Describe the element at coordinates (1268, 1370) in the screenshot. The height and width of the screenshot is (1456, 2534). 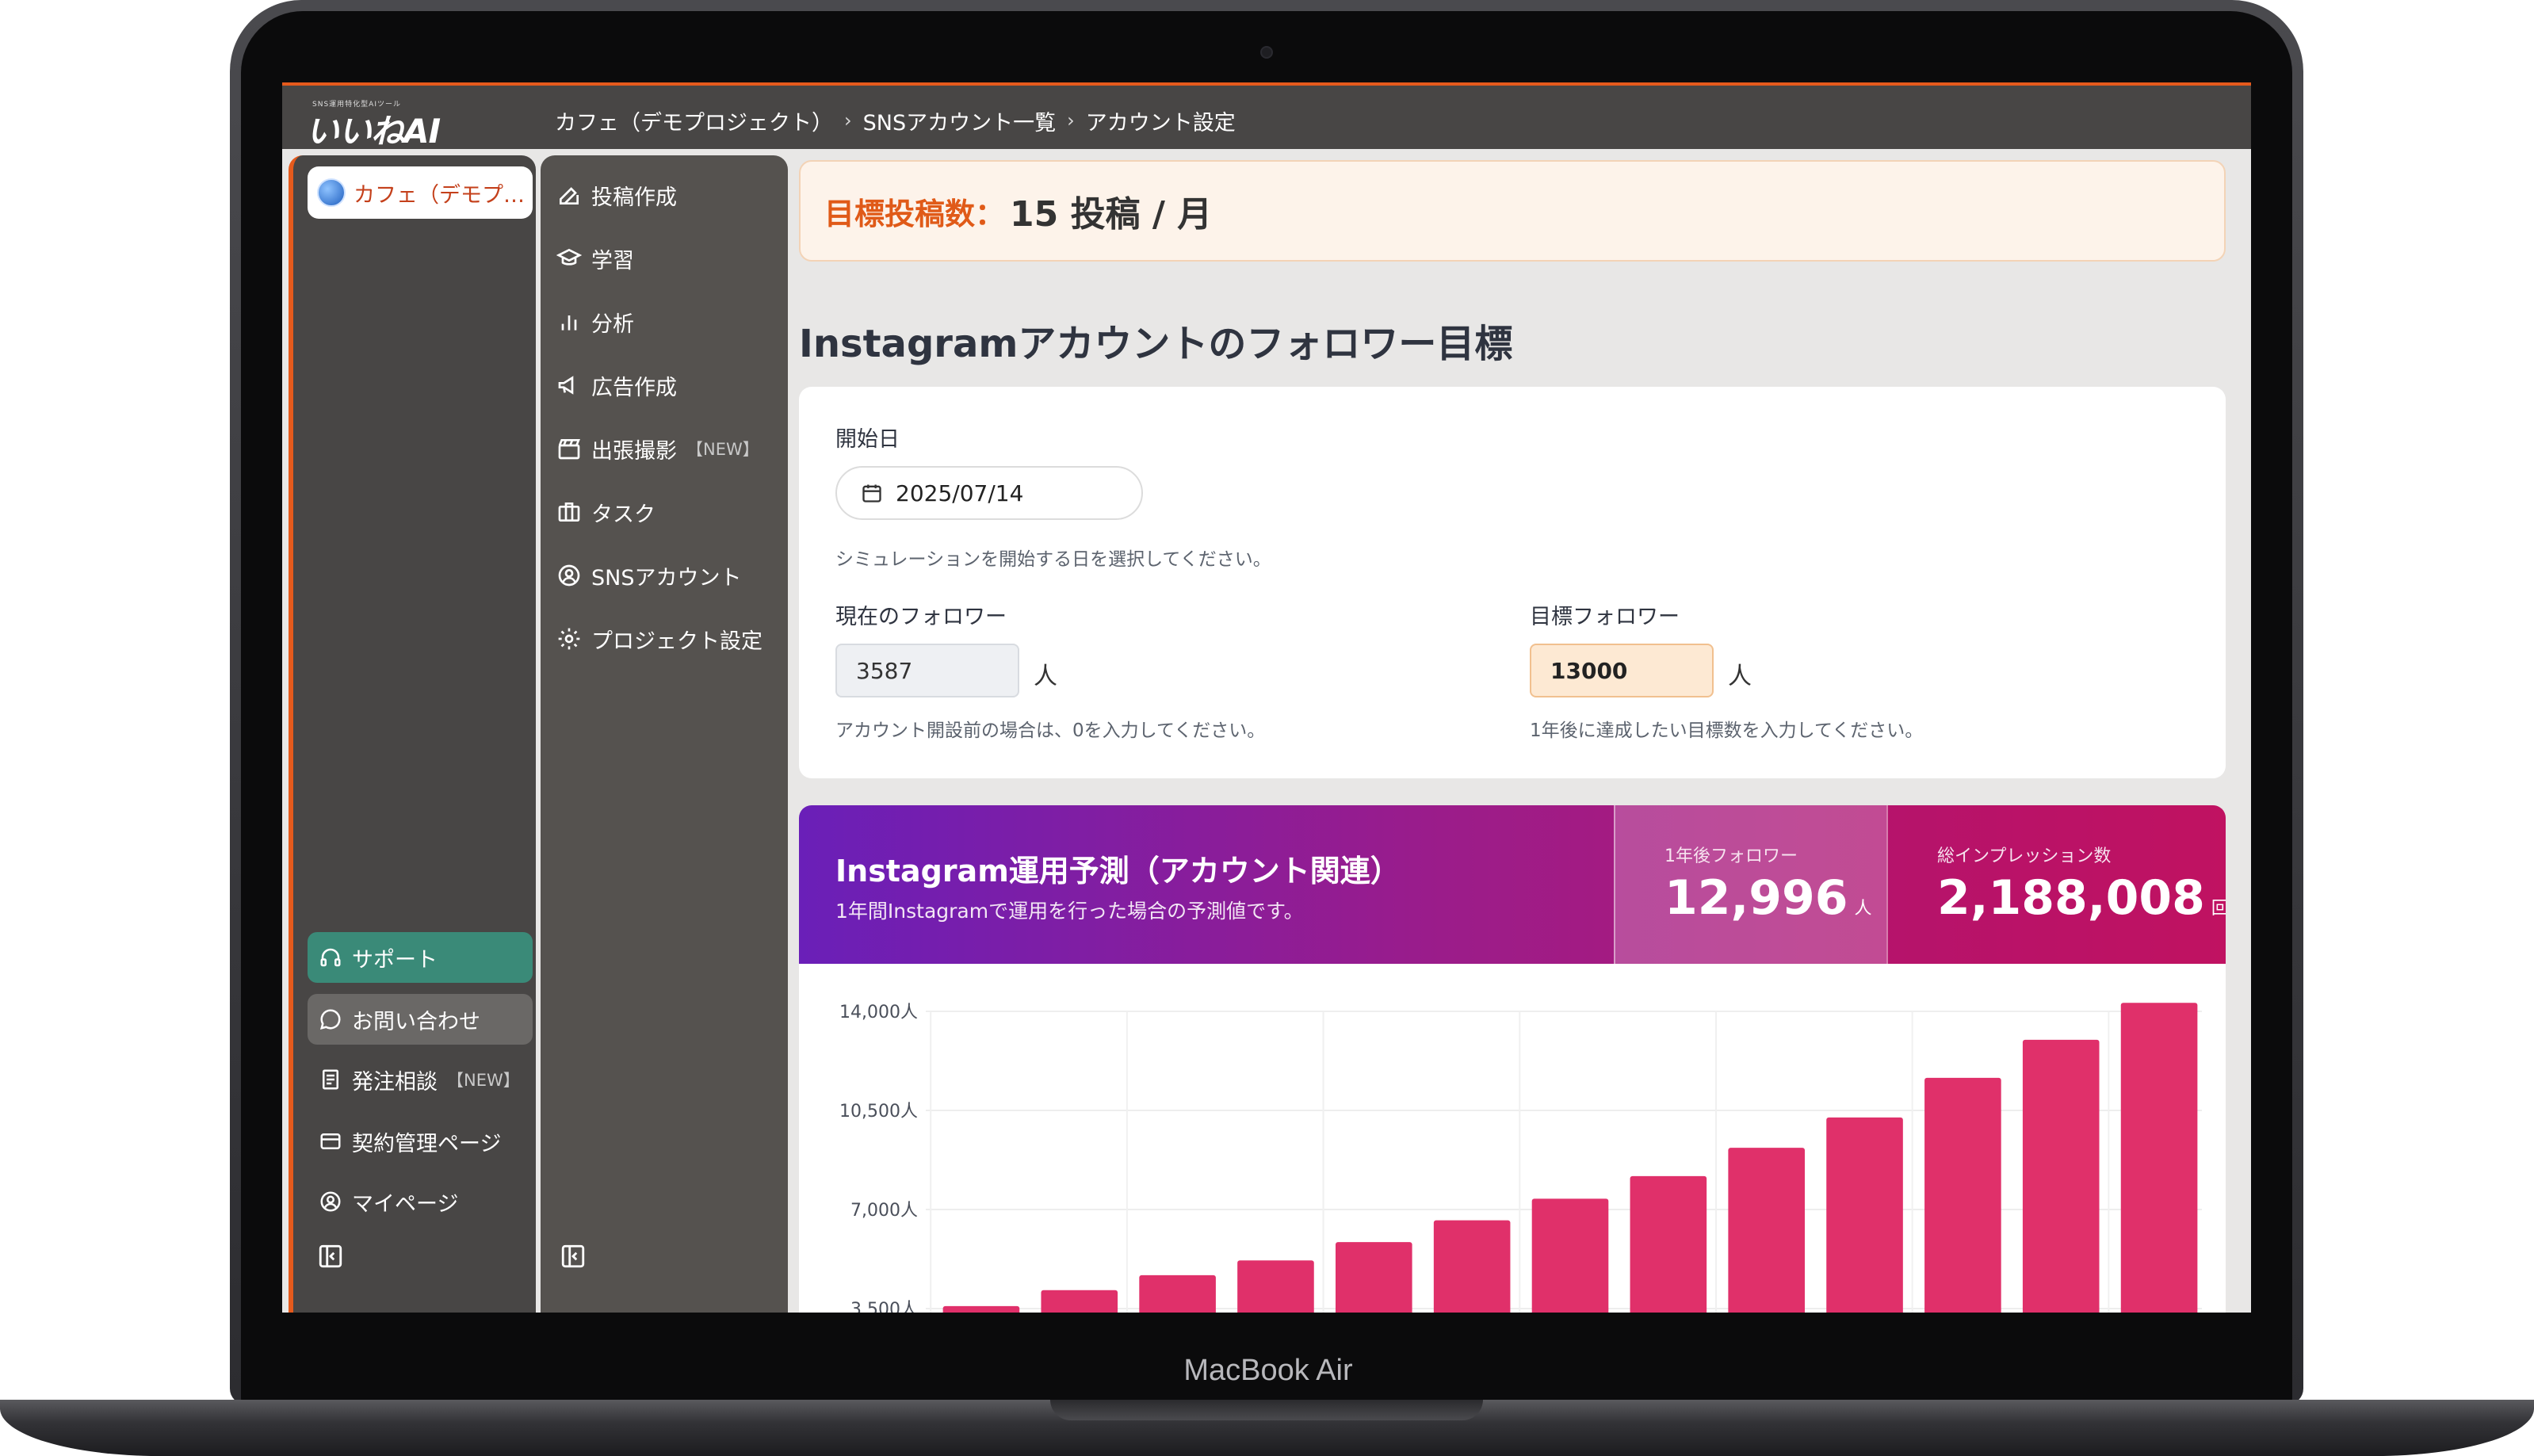
I see `device-label: MacBook Air` at that location.